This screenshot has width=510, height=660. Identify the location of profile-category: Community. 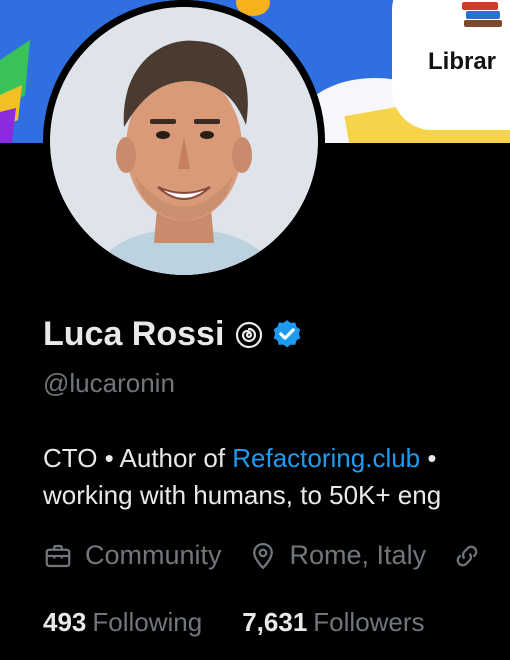
(132, 555).